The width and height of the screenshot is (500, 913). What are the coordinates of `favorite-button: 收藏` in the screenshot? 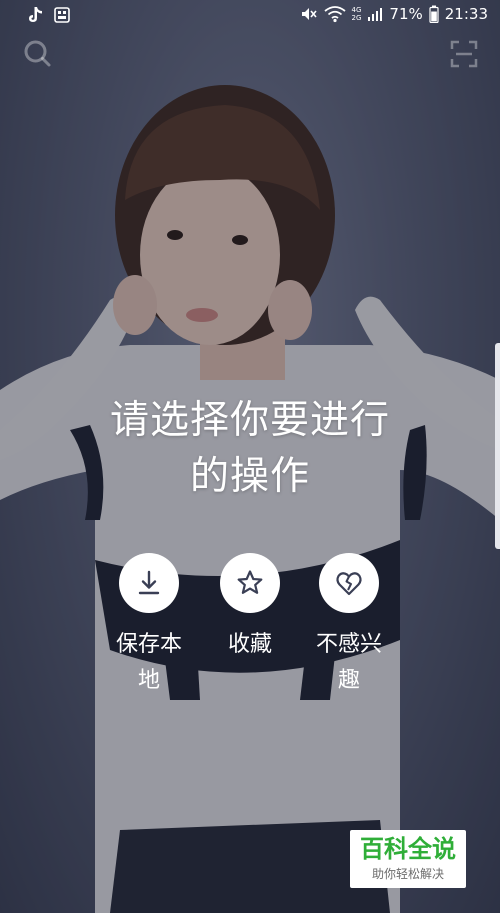 It's located at (250, 608).